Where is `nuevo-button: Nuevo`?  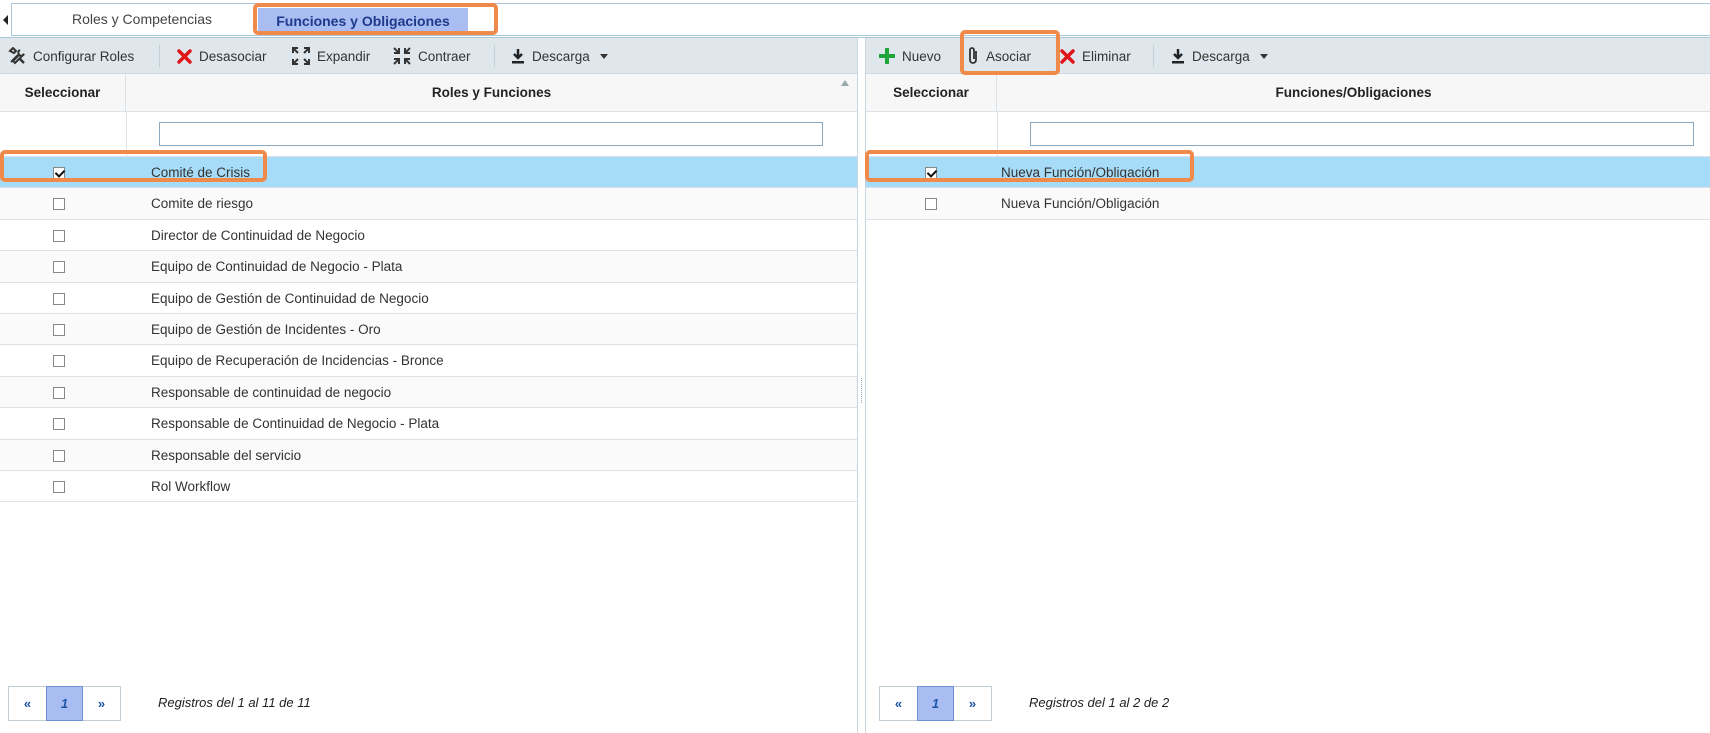 nuevo-button: Nuevo is located at coordinates (909, 56).